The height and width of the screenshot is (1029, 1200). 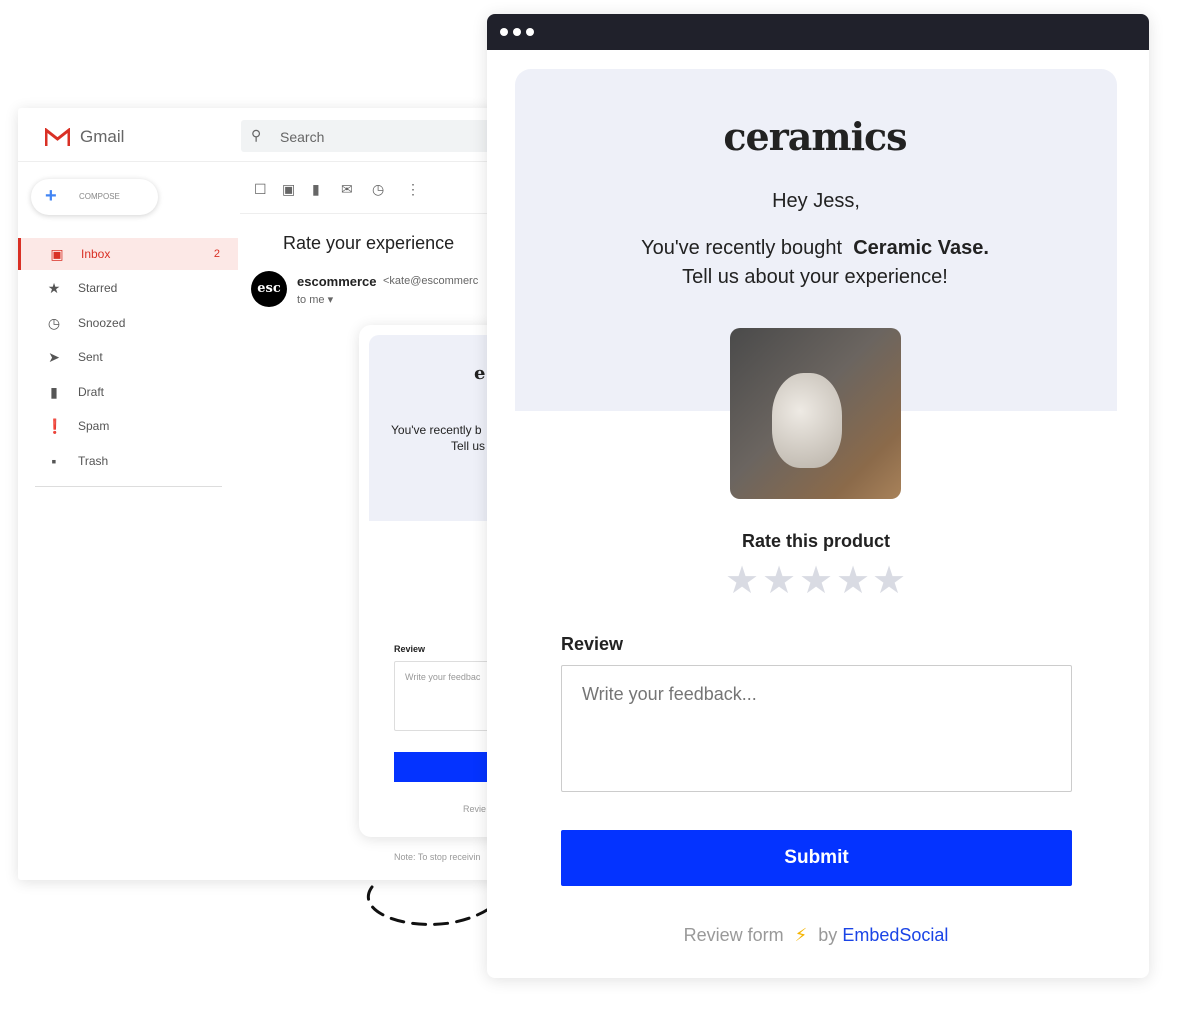 I want to click on nav-draft: ▮ Draft, so click(x=128, y=392).